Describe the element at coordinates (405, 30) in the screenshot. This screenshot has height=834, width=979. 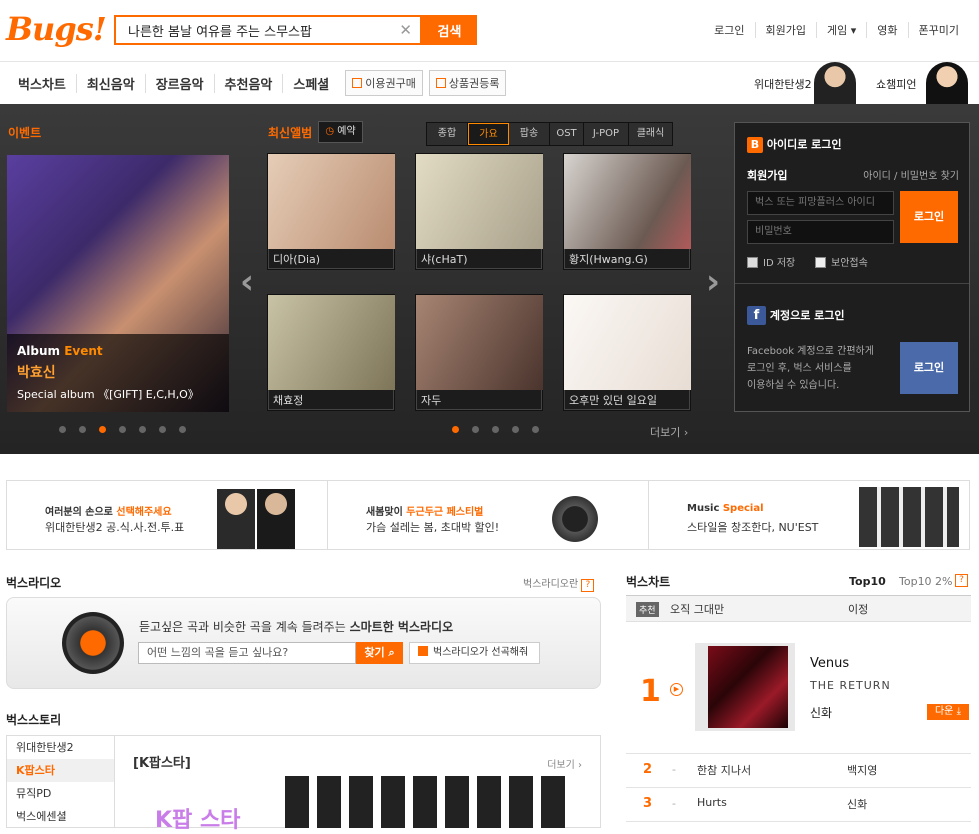
I see `clear-icon: ✕` at that location.